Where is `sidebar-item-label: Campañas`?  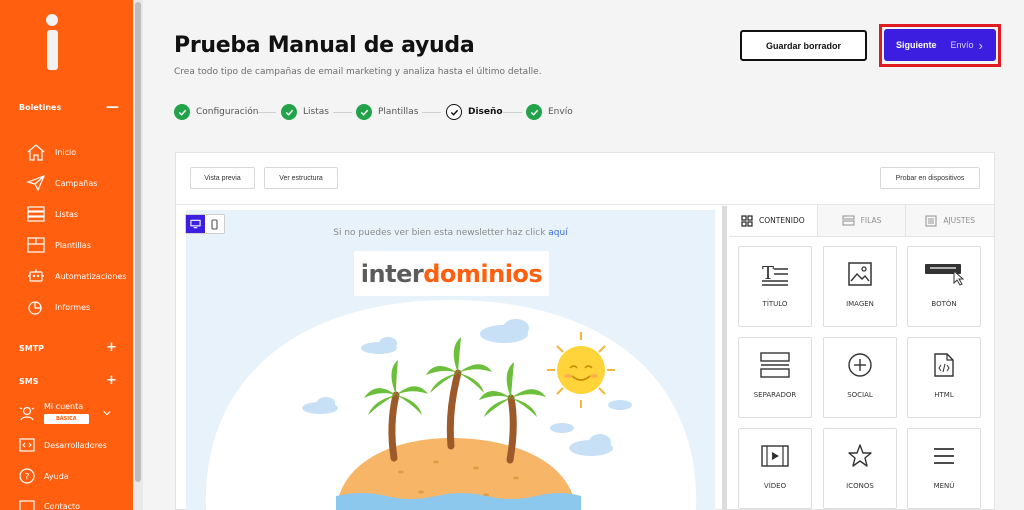
sidebar-item-label: Campañas is located at coordinates (76, 183).